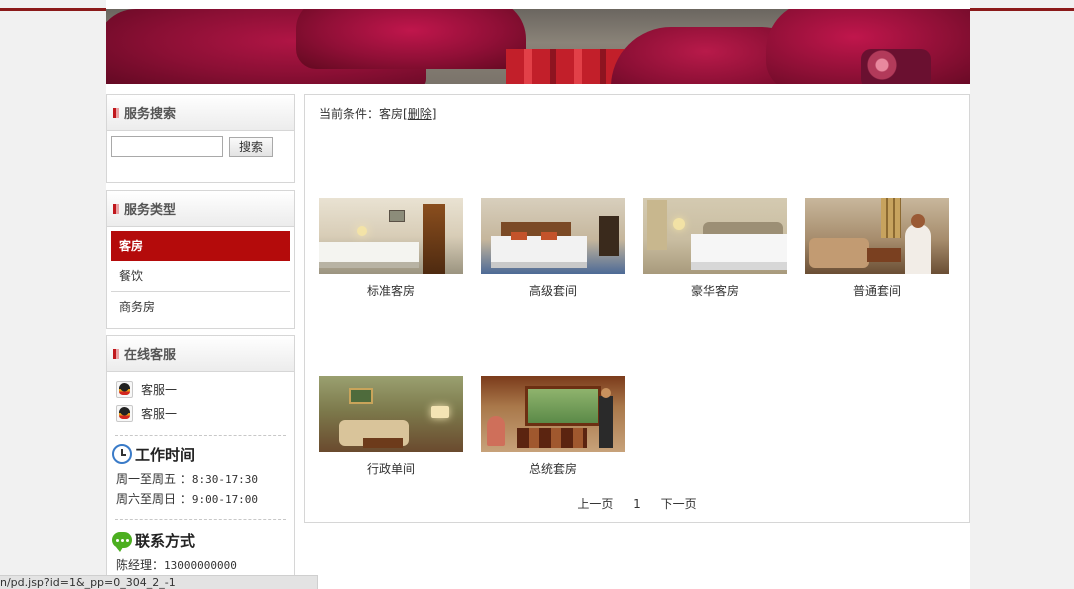 The width and height of the screenshot is (1074, 589). Describe the element at coordinates (200, 113) in the screenshot. I see `search-box-header: 服务搜索` at that location.